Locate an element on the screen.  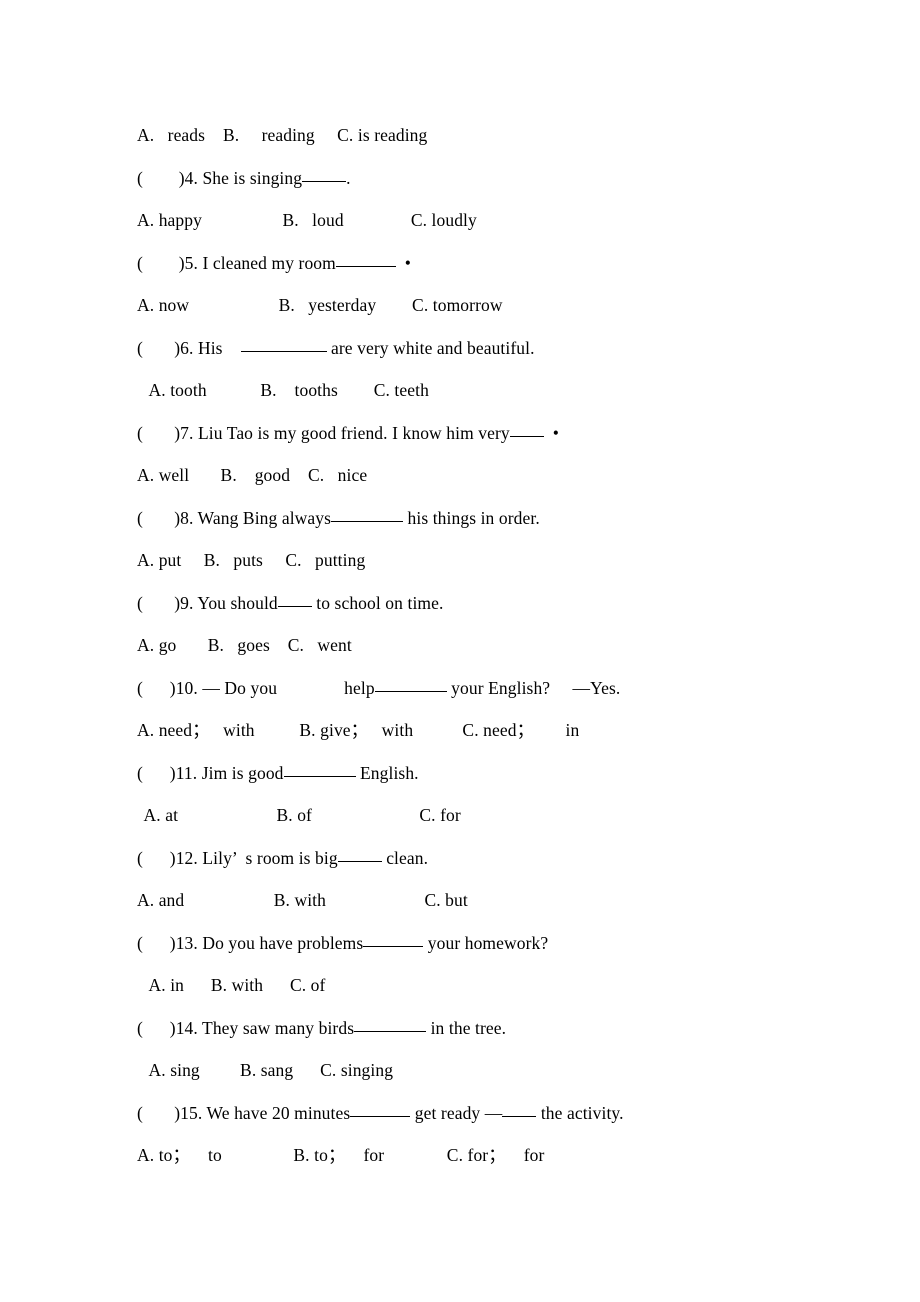
question-stem-tail: the activity. is located at coordinates (580, 1112).